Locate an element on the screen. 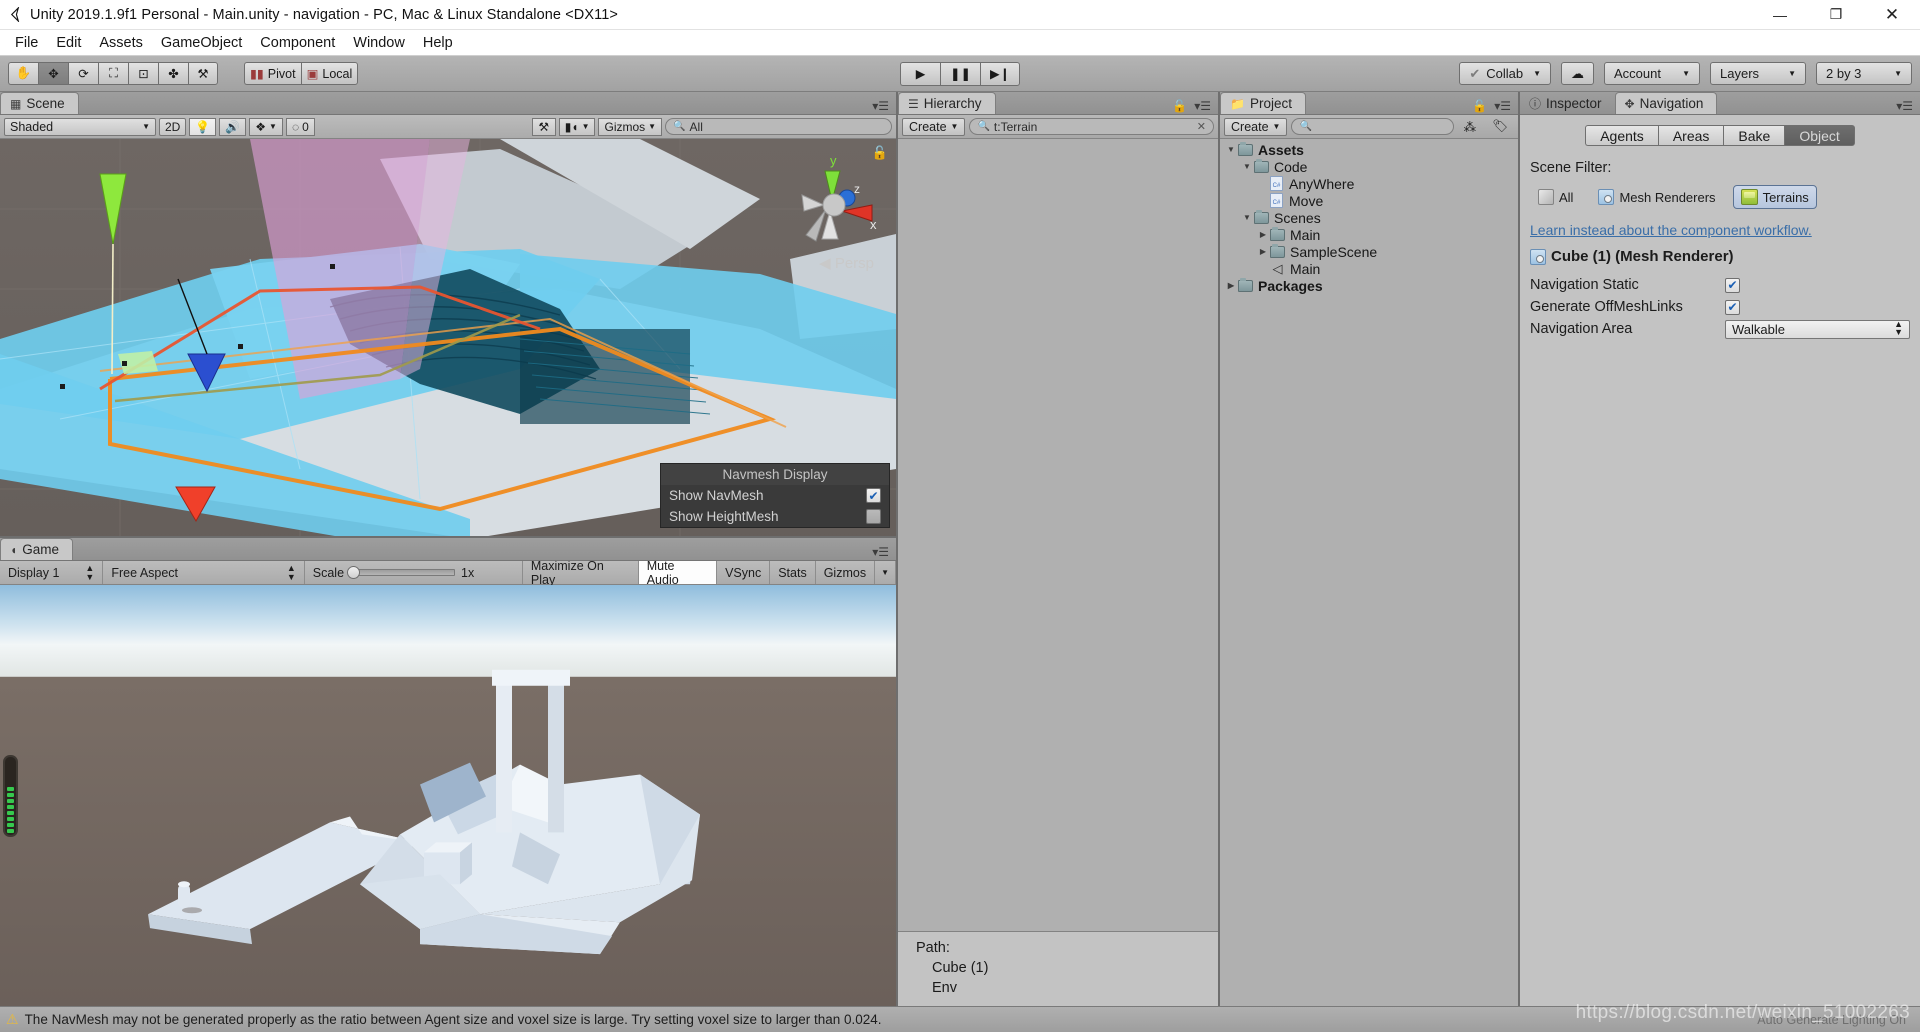  restore-button: ❐ is located at coordinates (1836, 15).